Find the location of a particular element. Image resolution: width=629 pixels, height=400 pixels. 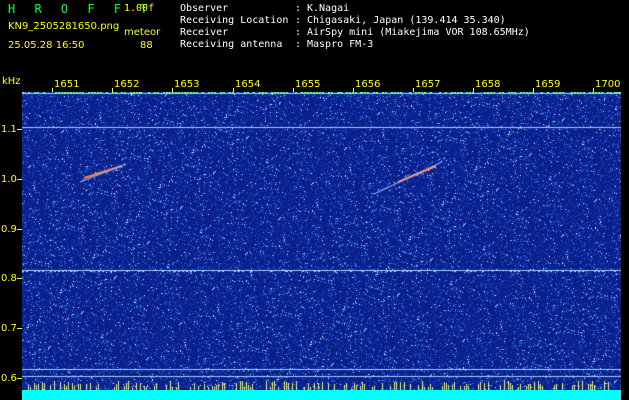

info-label: Receiving antenna is located at coordinates (231, 44).